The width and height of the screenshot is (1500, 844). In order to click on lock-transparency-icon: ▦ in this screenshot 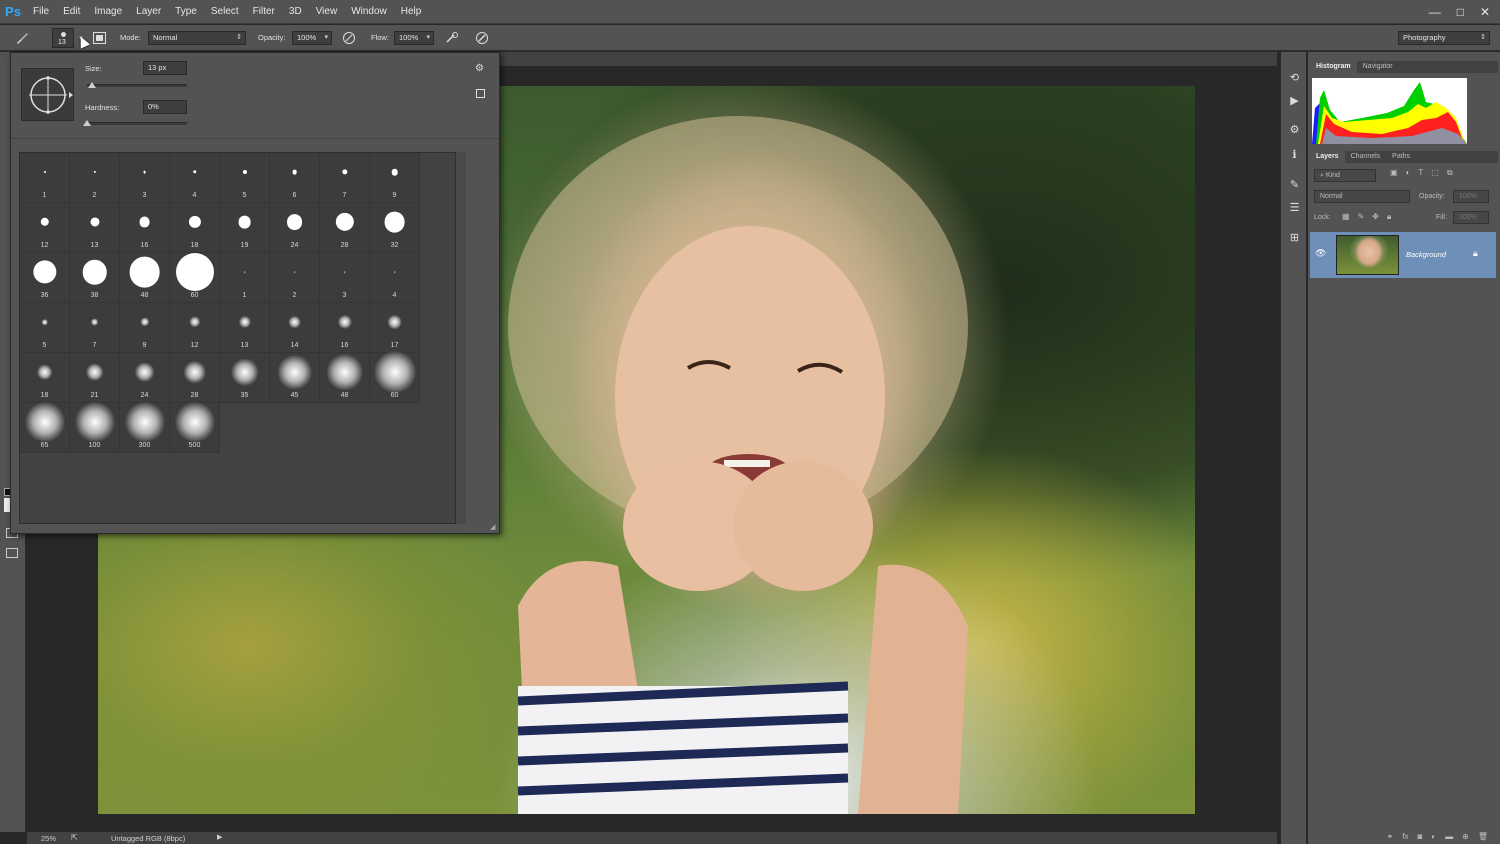, I will do `click(1346, 217)`.